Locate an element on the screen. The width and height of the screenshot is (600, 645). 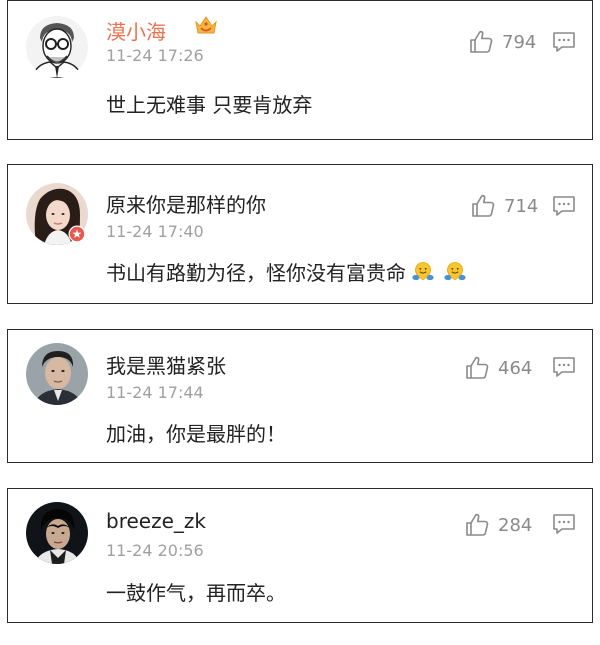
comment-text: 世上无难事 只要肯放弃 is located at coordinates (209, 105).